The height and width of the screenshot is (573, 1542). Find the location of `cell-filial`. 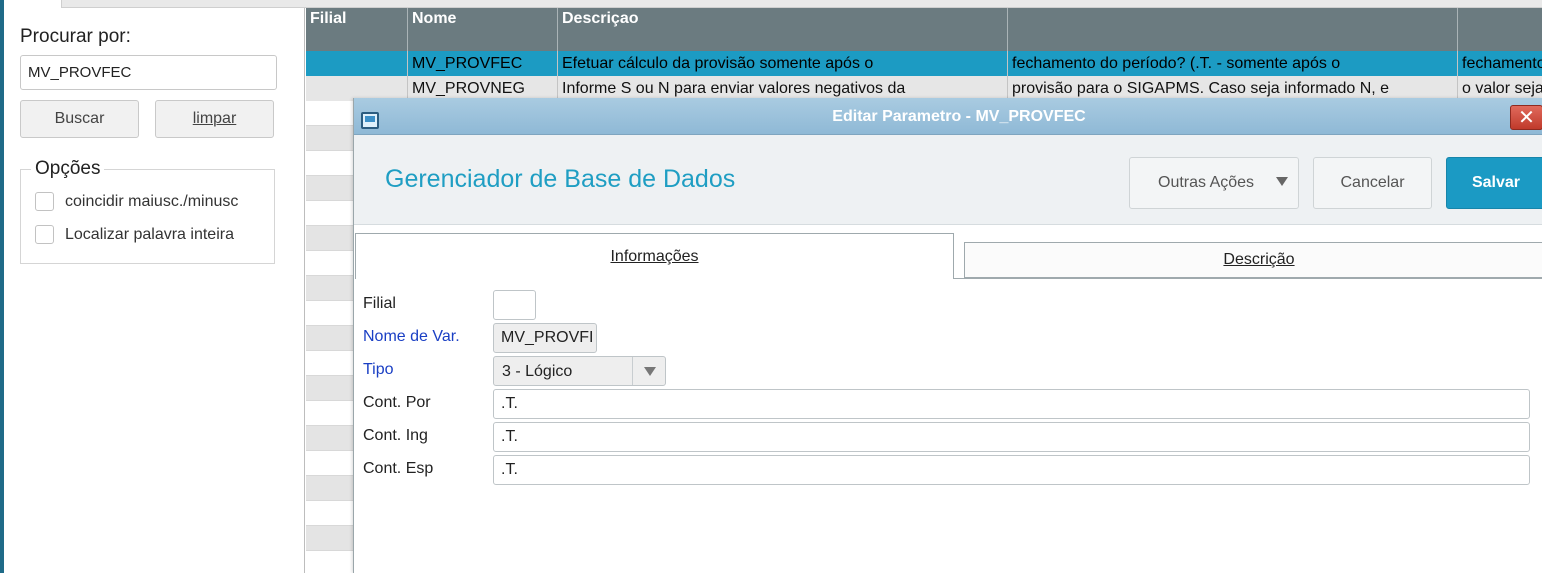

cell-filial is located at coordinates (357, 63).